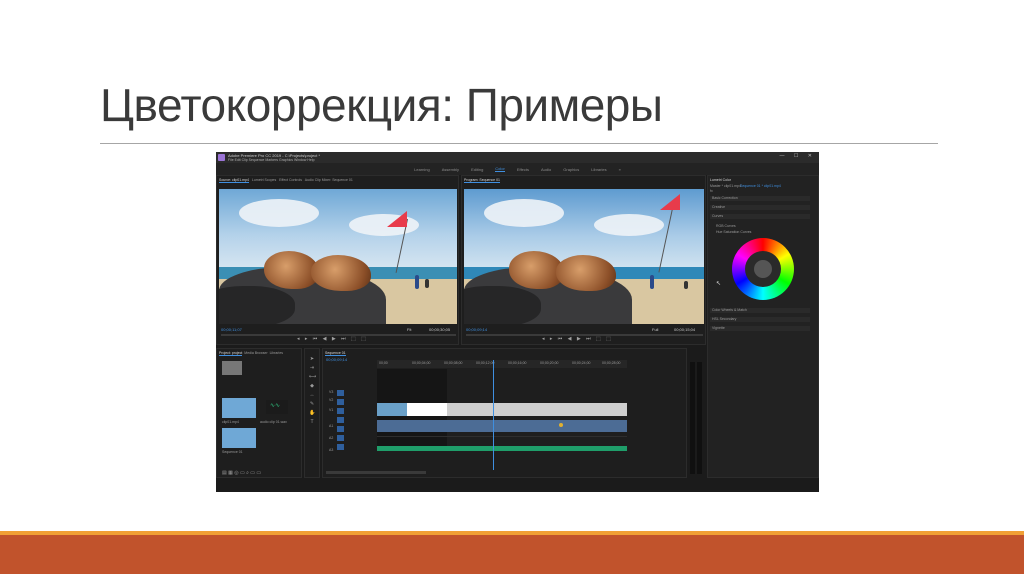  What do you see at coordinates (718, 328) in the screenshot?
I see `section-vignette-label: Vignette` at bounding box center [718, 328].